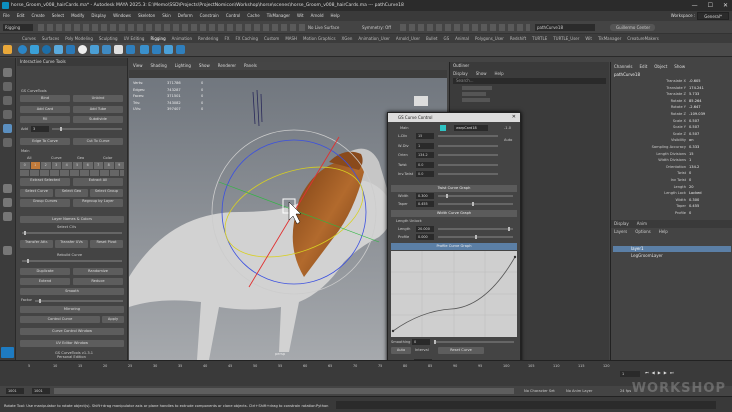  What do you see at coordinates (77, 16) in the screenshot?
I see `menu-modify: Modify` at bounding box center [77, 16].